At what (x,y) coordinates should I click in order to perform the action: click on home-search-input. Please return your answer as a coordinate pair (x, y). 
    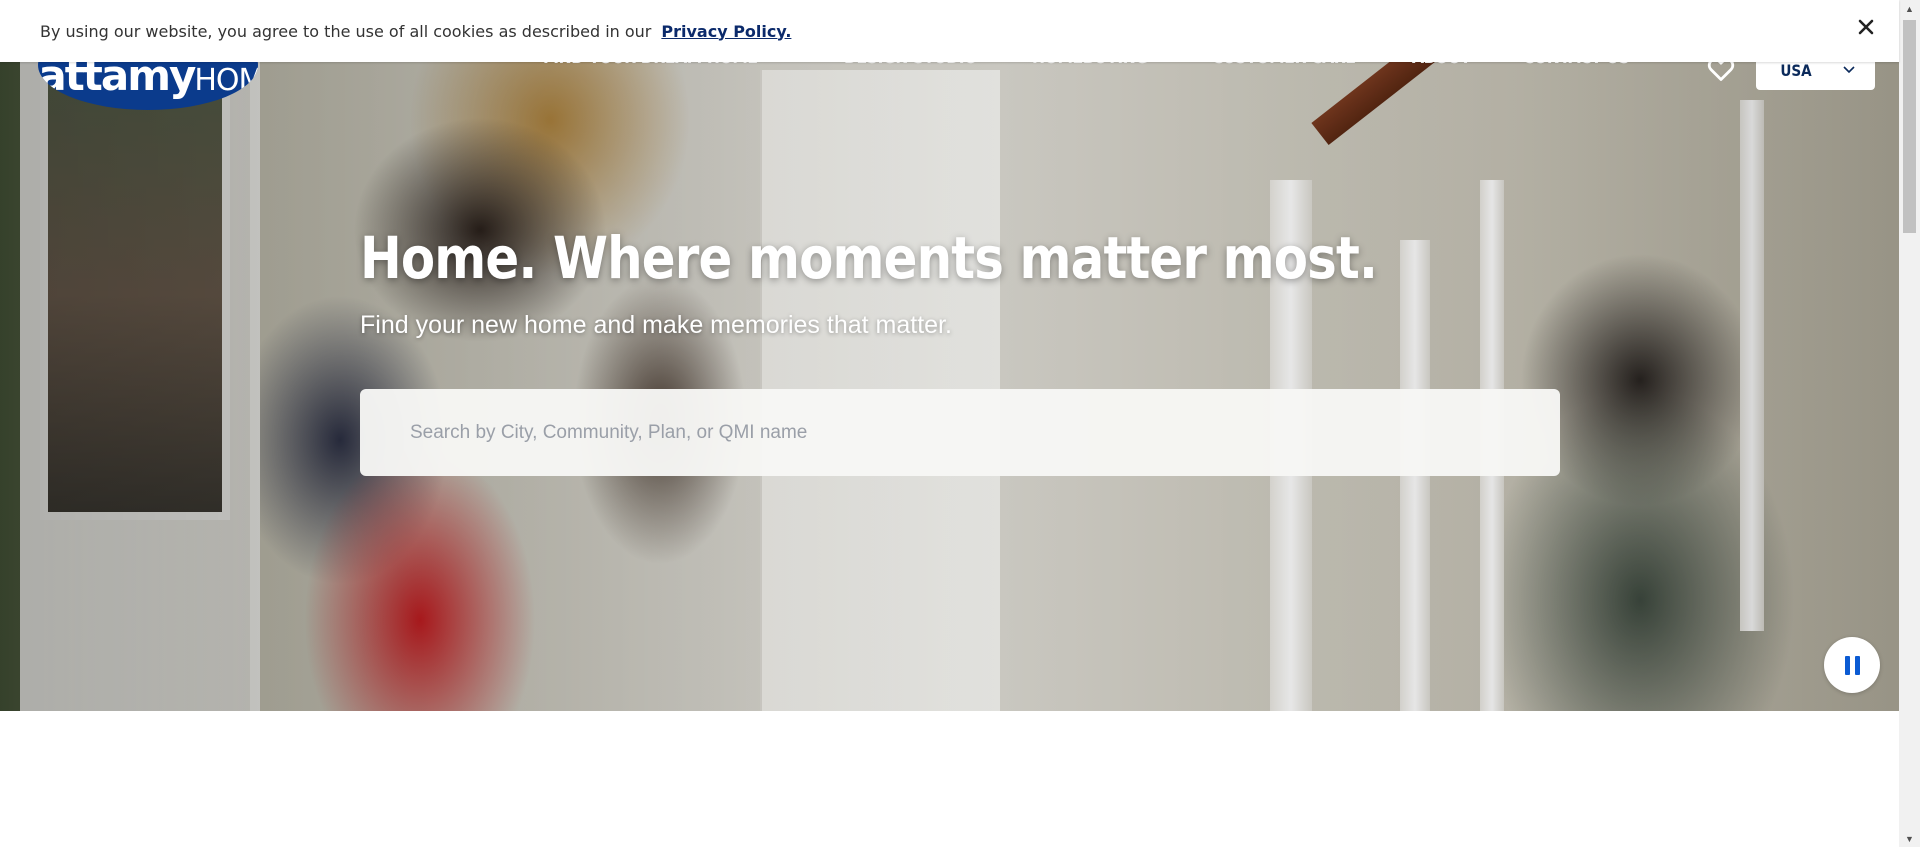
    Looking at the image, I should click on (960, 432).